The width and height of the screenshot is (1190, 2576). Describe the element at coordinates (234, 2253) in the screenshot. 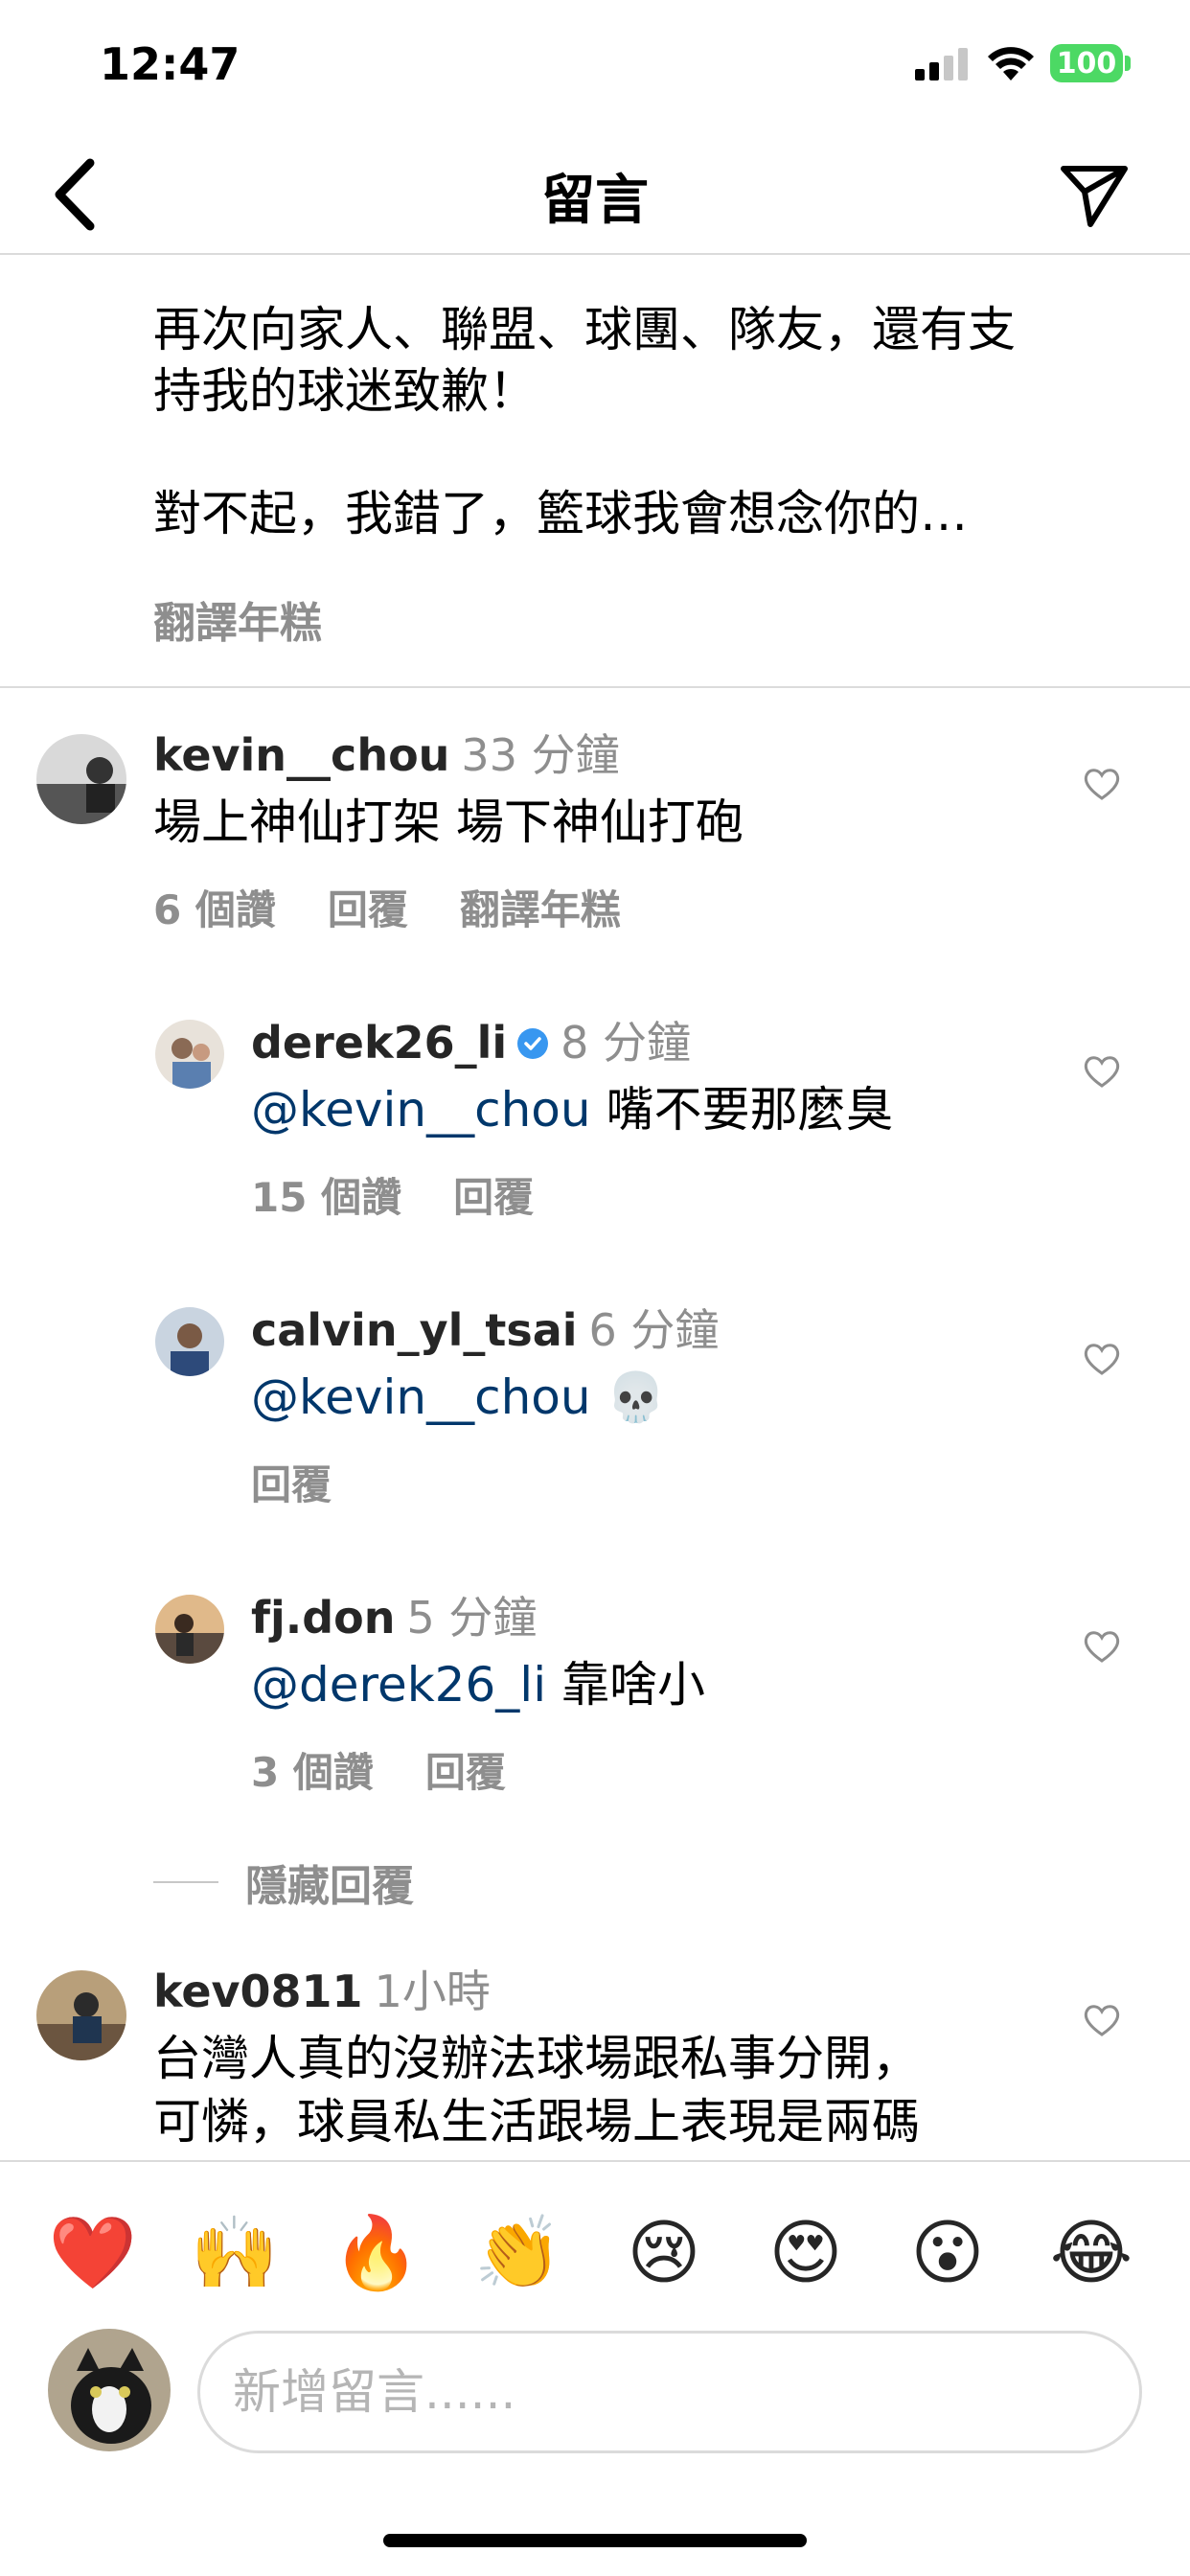

I see `emoji-raised-hands-button: 🙌` at that location.